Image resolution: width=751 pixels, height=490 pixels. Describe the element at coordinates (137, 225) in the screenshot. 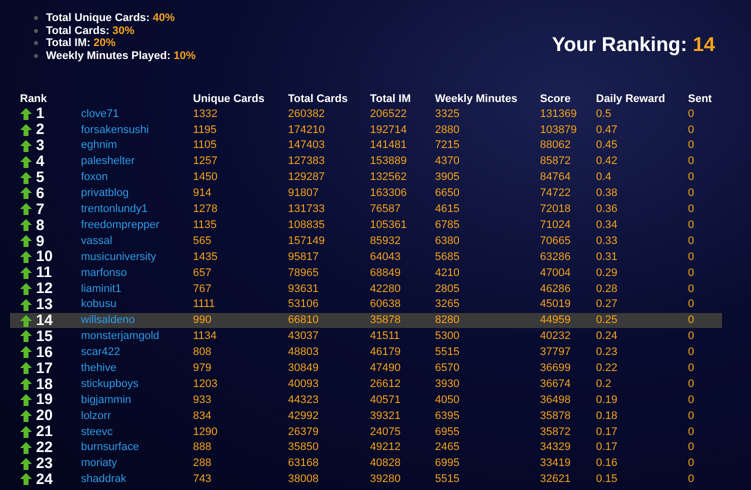

I see `player-name-link: freedomprepper` at that location.